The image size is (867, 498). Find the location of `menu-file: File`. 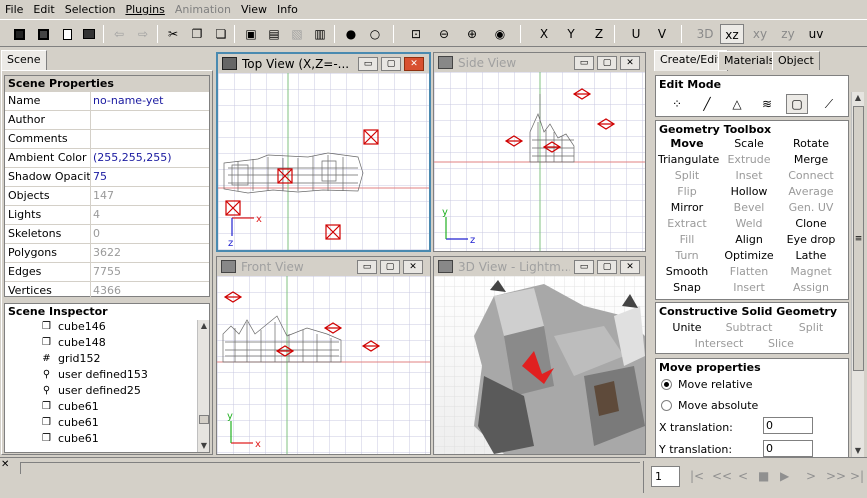

menu-file: File is located at coordinates (14, 9).